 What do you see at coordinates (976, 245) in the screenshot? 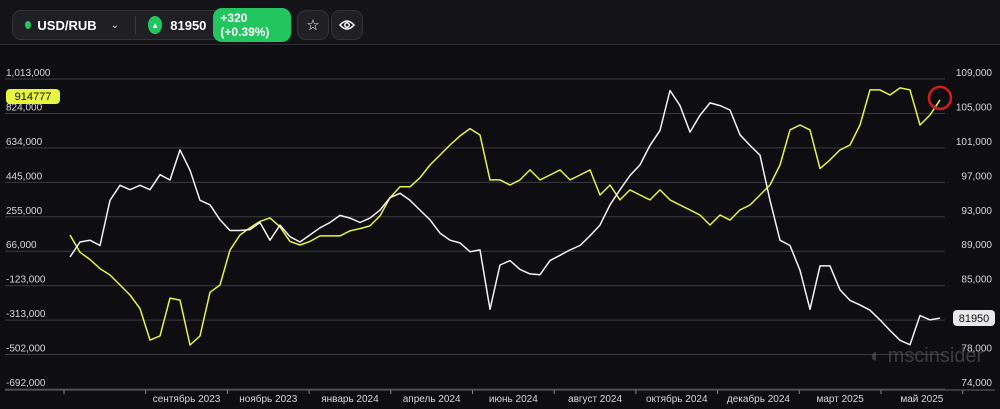
I see `y-right-tick-label: 89,000` at bounding box center [976, 245].